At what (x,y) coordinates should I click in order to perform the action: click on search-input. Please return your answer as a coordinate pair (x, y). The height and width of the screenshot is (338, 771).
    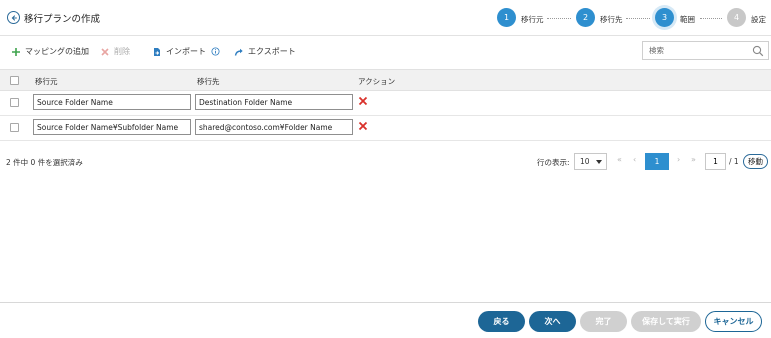
    Looking at the image, I should click on (693, 50).